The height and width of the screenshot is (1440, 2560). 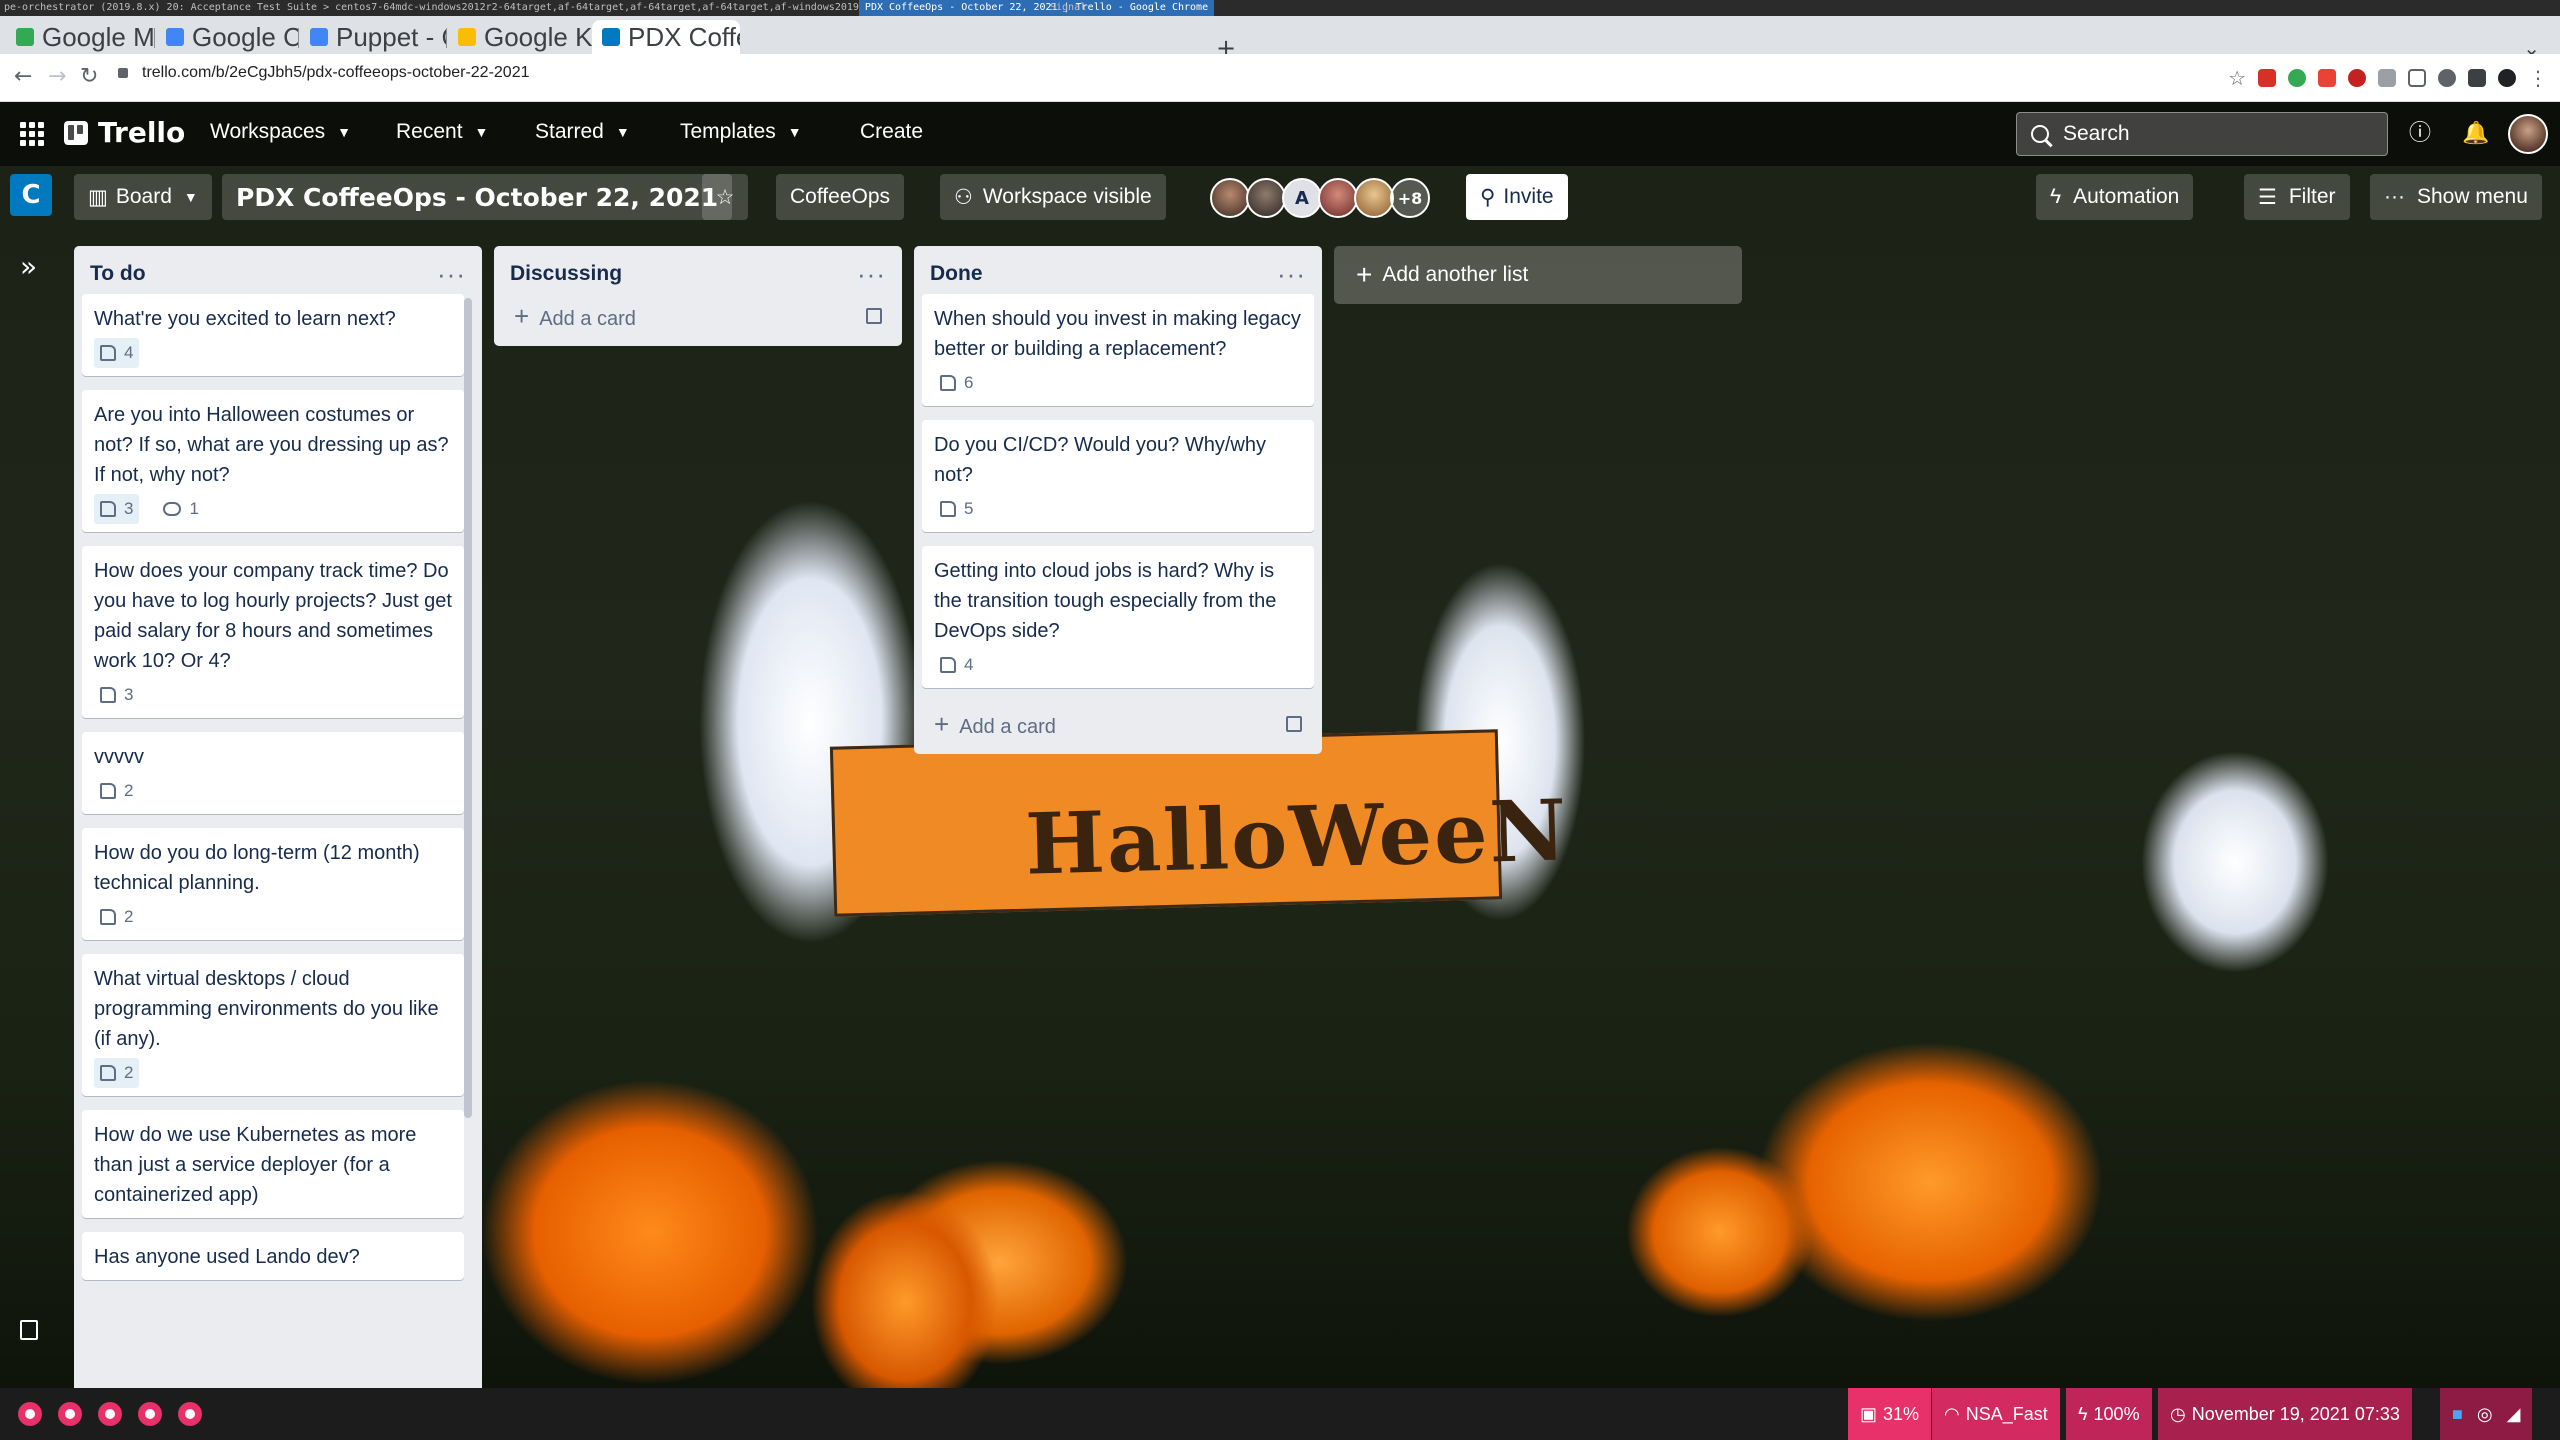 I want to click on search-input: Search, so click(x=2202, y=134).